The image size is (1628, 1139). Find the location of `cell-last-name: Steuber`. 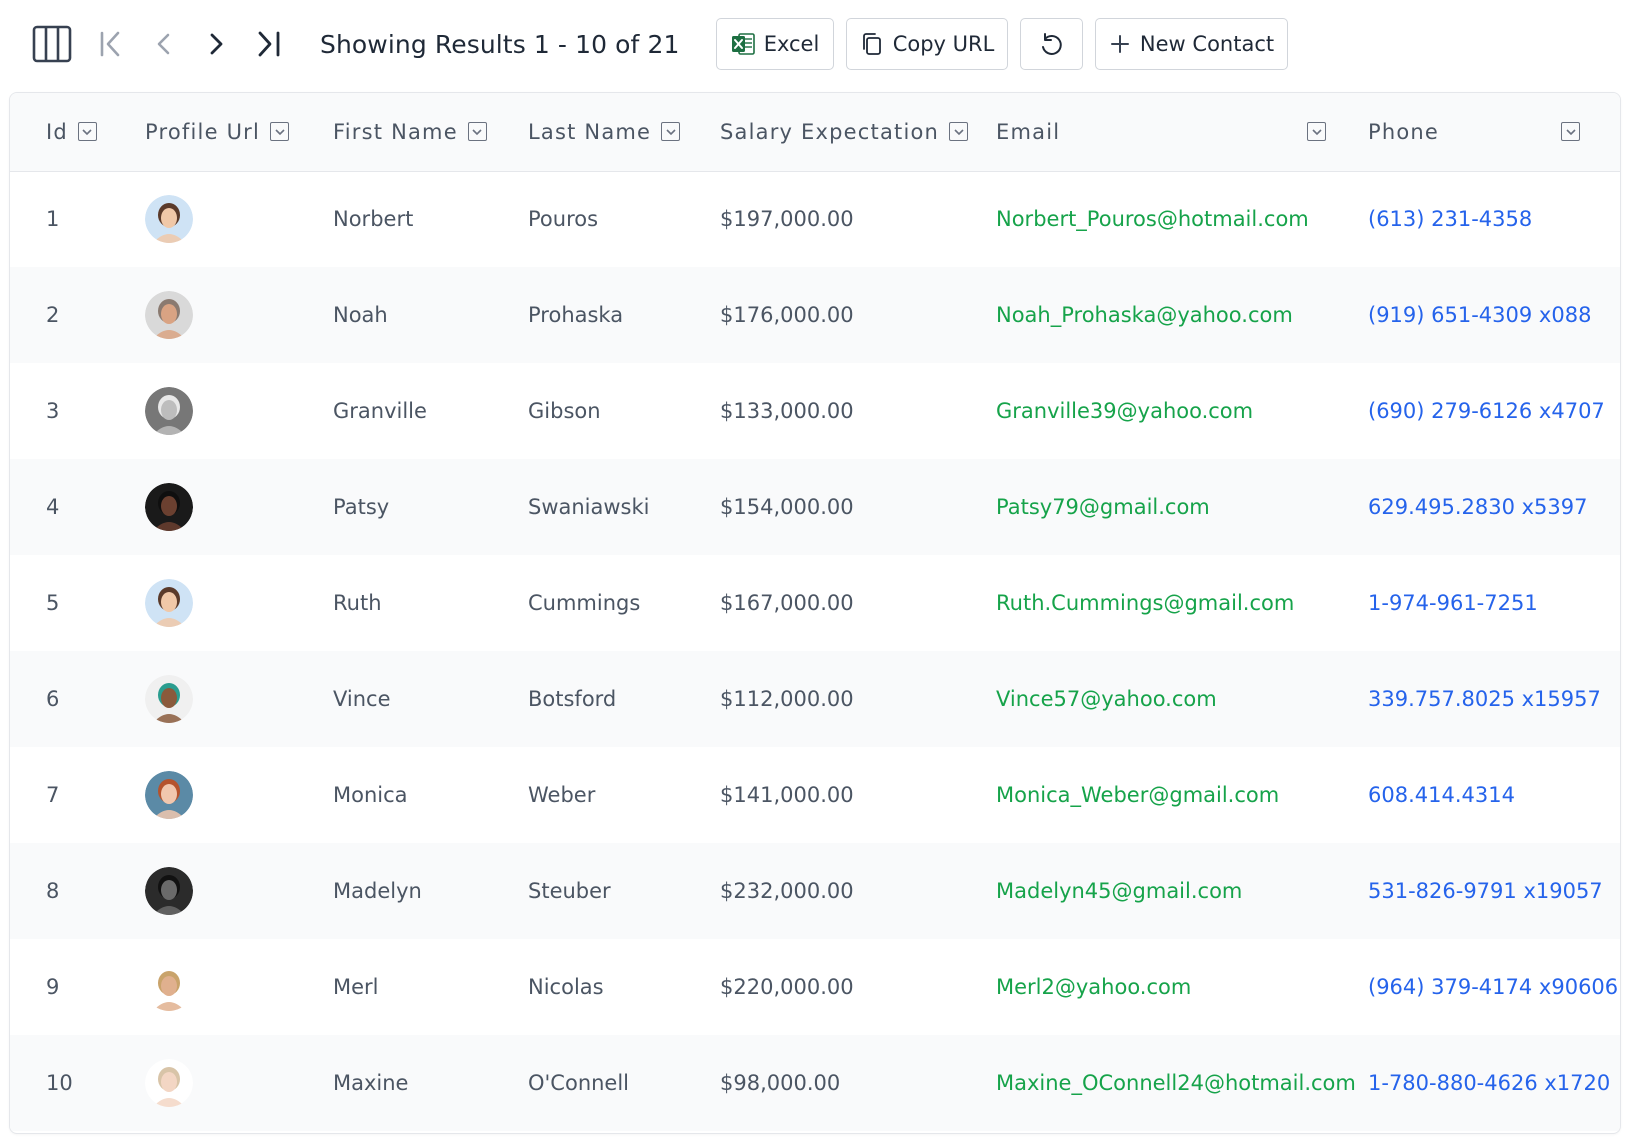

cell-last-name: Steuber is located at coordinates (569, 891).